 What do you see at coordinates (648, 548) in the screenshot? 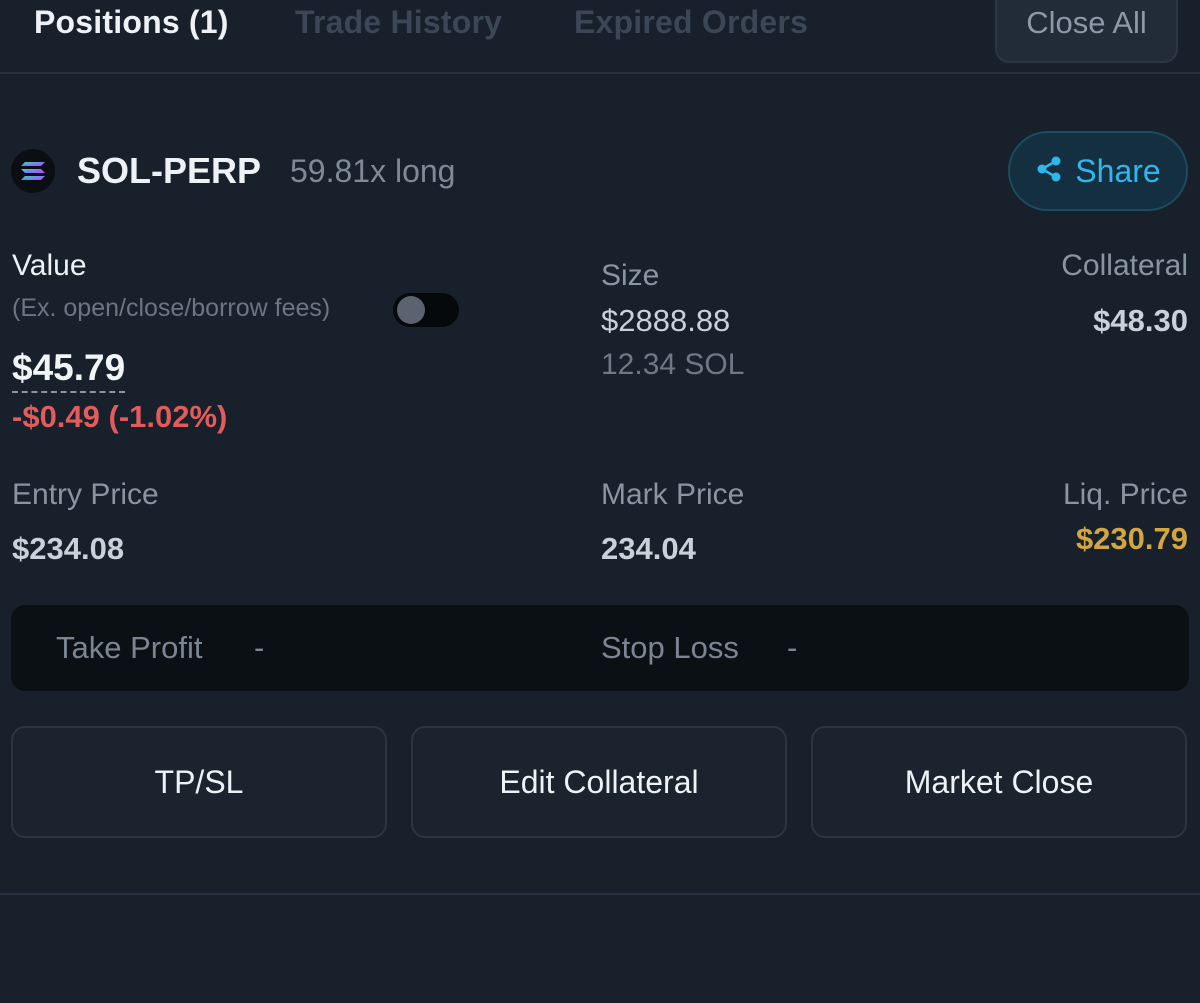
I see `mark-price-value: 234.04` at bounding box center [648, 548].